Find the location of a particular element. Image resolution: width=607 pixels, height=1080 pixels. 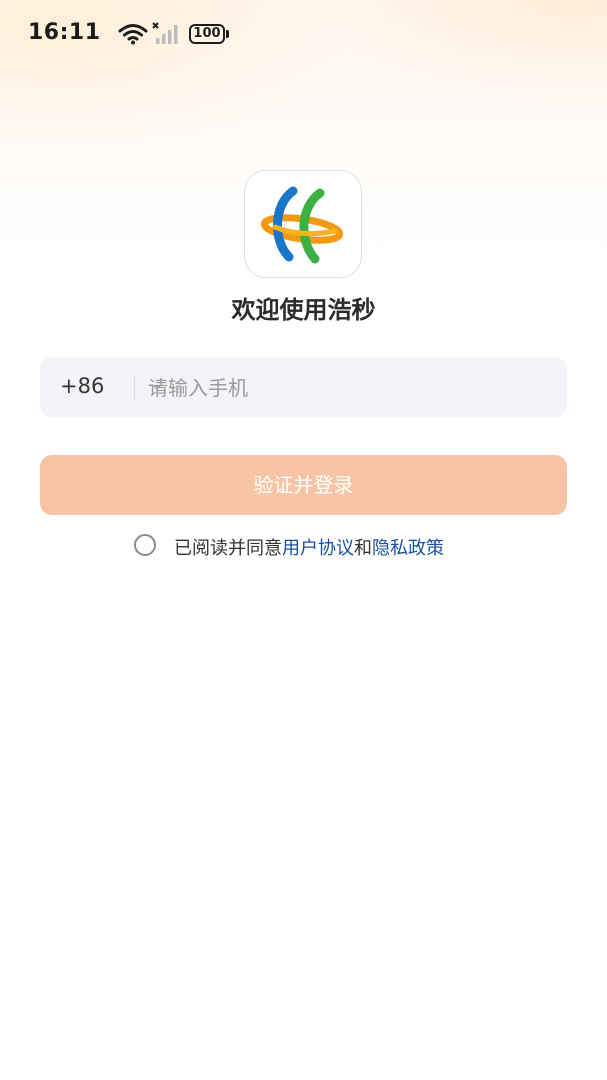

agreement-conjunction: 和 is located at coordinates (363, 548).